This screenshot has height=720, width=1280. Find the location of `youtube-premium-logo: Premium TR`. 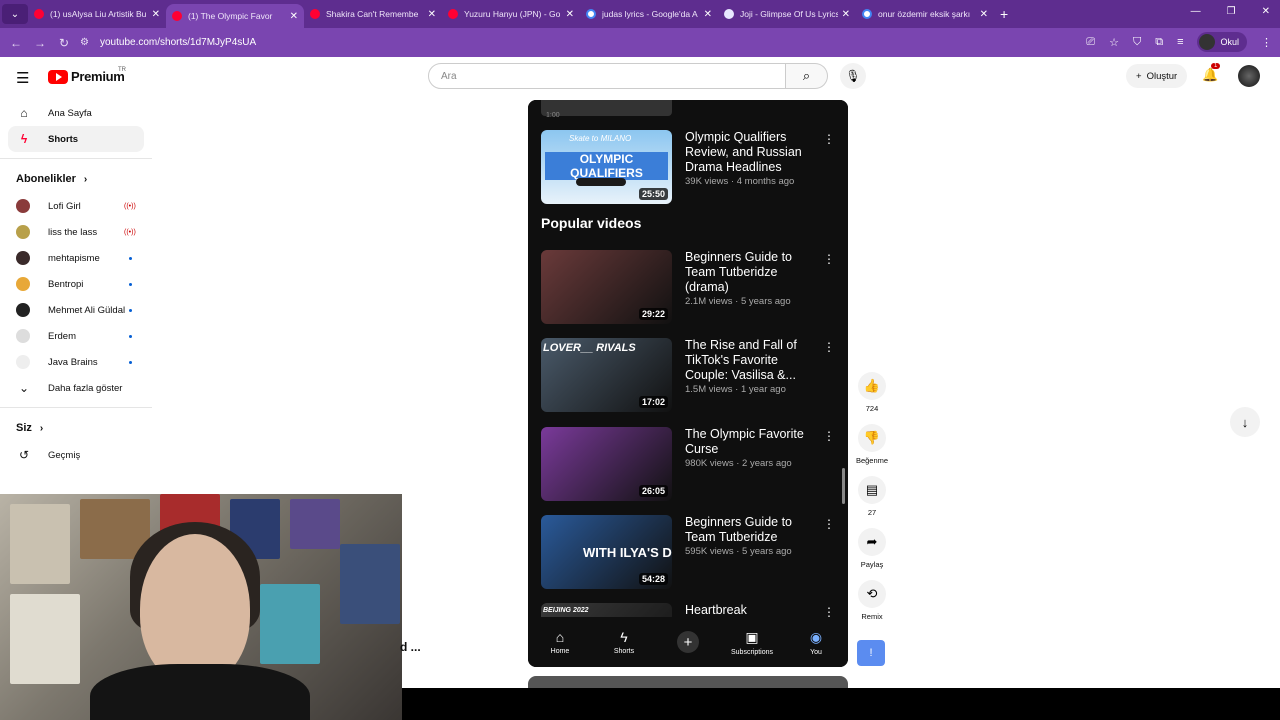

youtube-premium-logo: Premium TR is located at coordinates (87, 75).